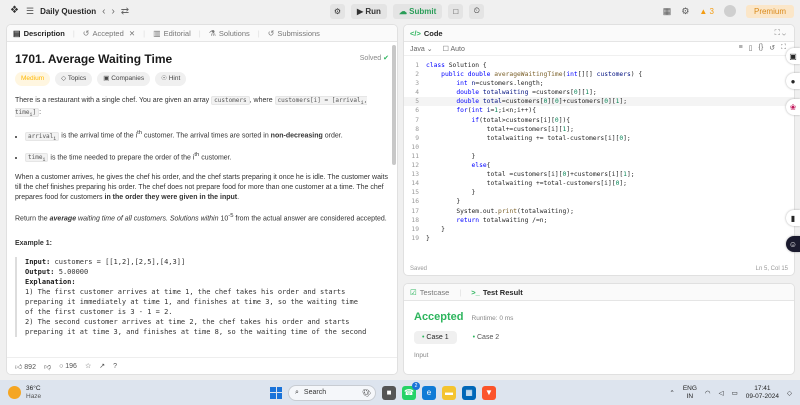 The height and width of the screenshot is (405, 800). Describe the element at coordinates (102, 366) in the screenshot. I see `share-icon: ↗` at that location.